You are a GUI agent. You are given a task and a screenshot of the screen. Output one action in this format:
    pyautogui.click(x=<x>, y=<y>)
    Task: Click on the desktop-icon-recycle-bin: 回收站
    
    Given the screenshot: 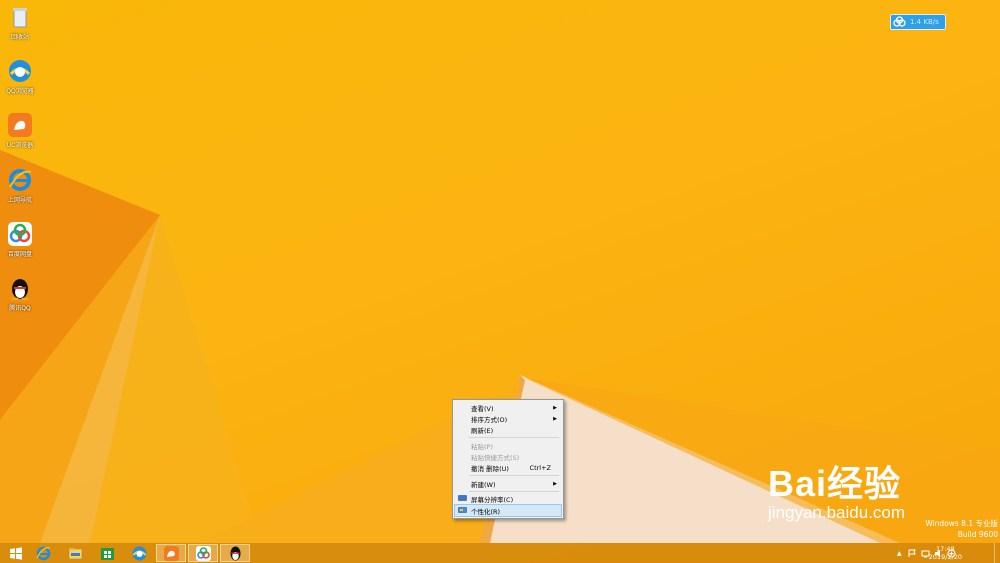 What is the action you would take?
    pyautogui.click(x=20, y=22)
    